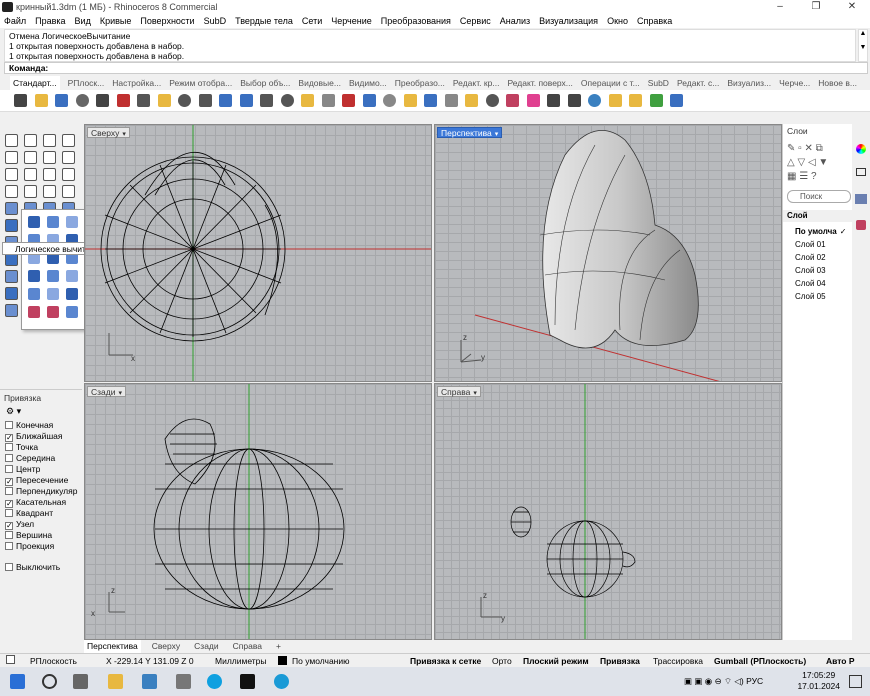  Describe the element at coordinates (123, 100) in the screenshot. I see `cut-icon` at that location.